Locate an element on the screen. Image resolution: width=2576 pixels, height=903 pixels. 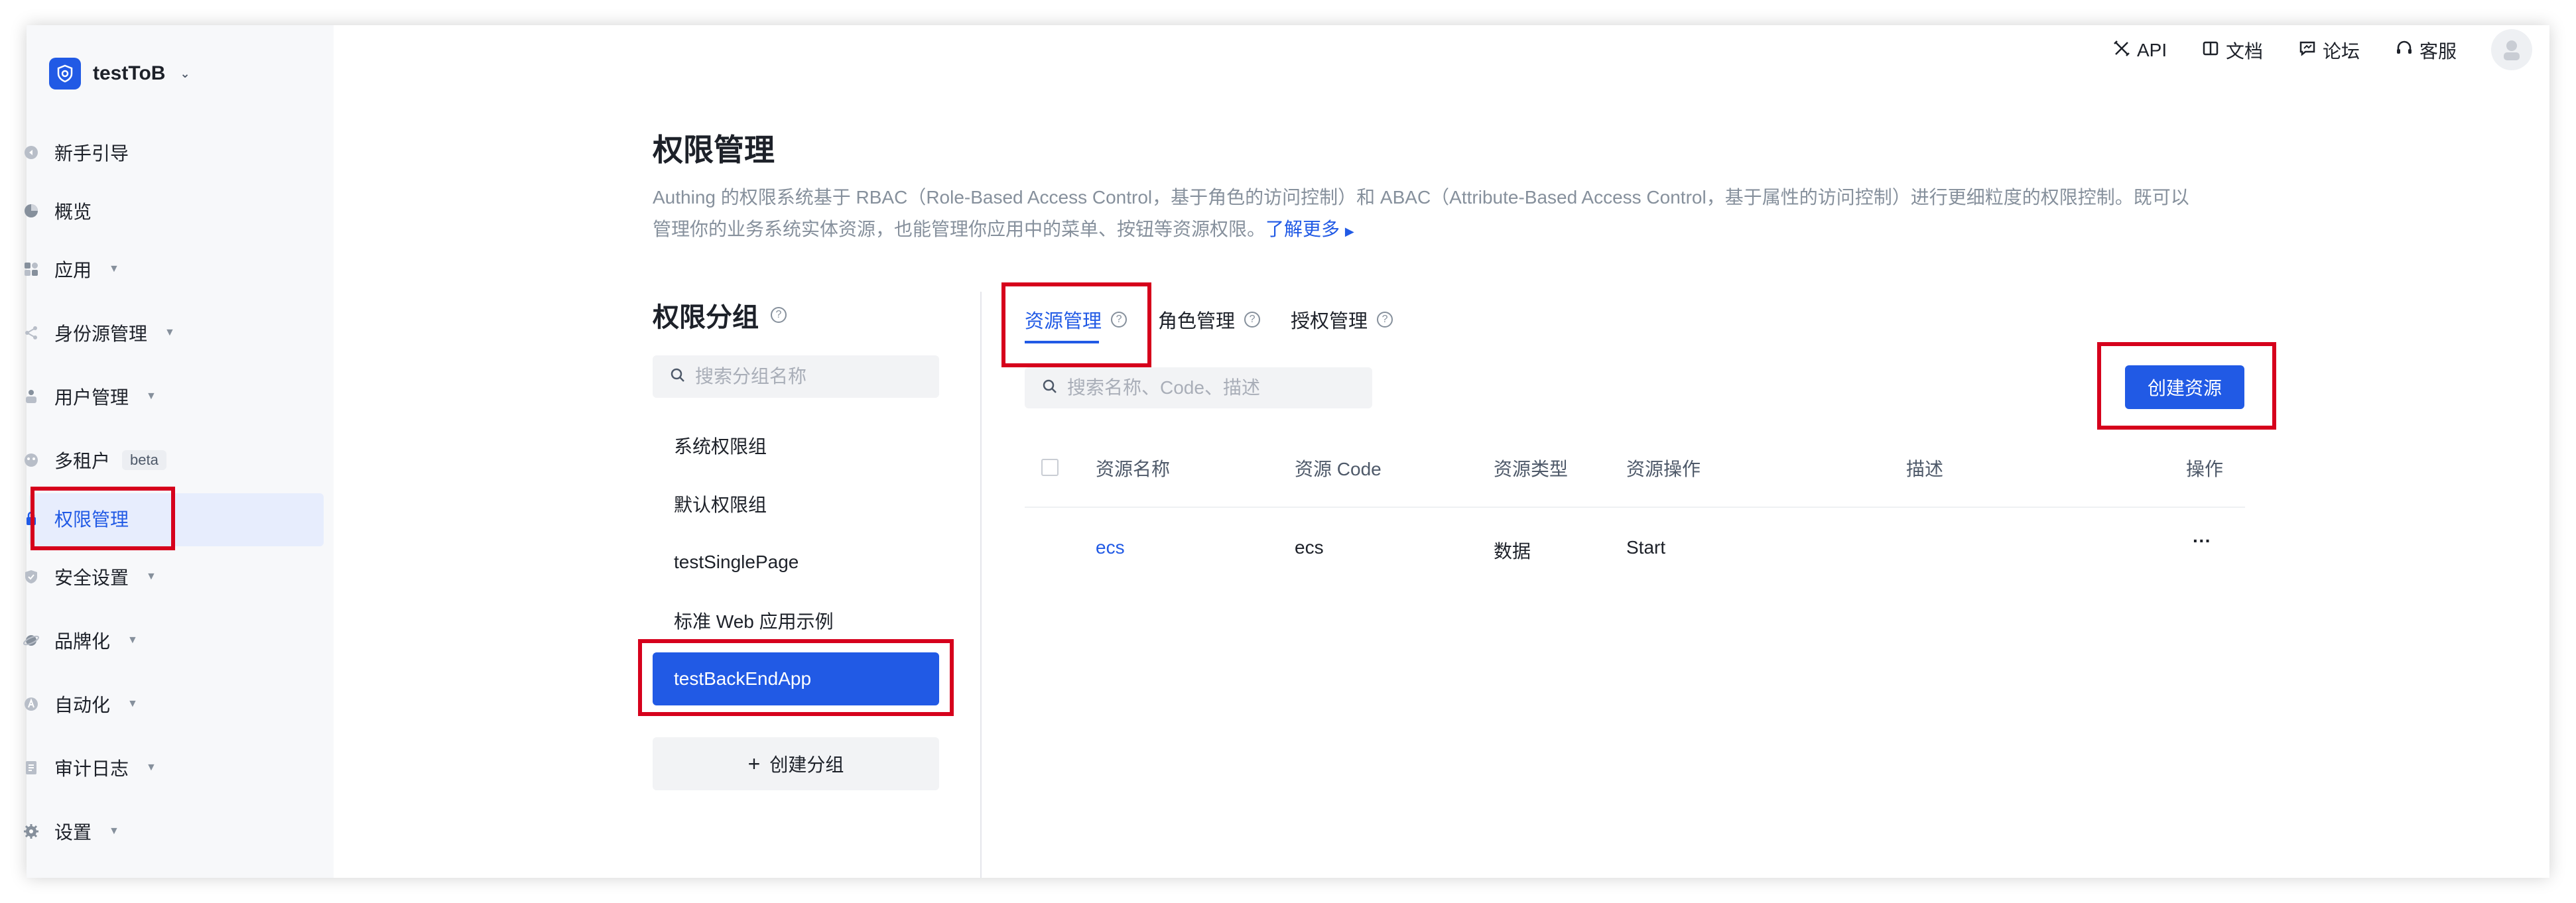
gear-icon is located at coordinates (32, 832).